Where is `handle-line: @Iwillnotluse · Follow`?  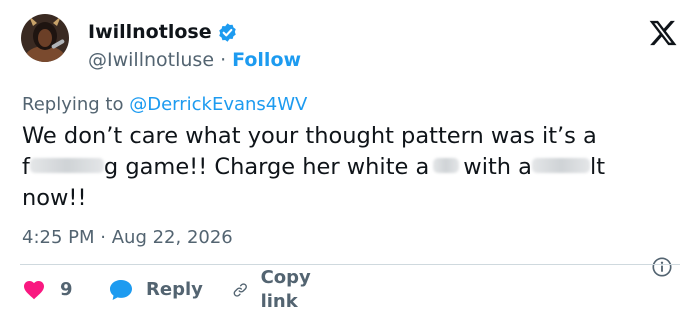 handle-line: @Iwillnotluse · Follow is located at coordinates (194, 60).